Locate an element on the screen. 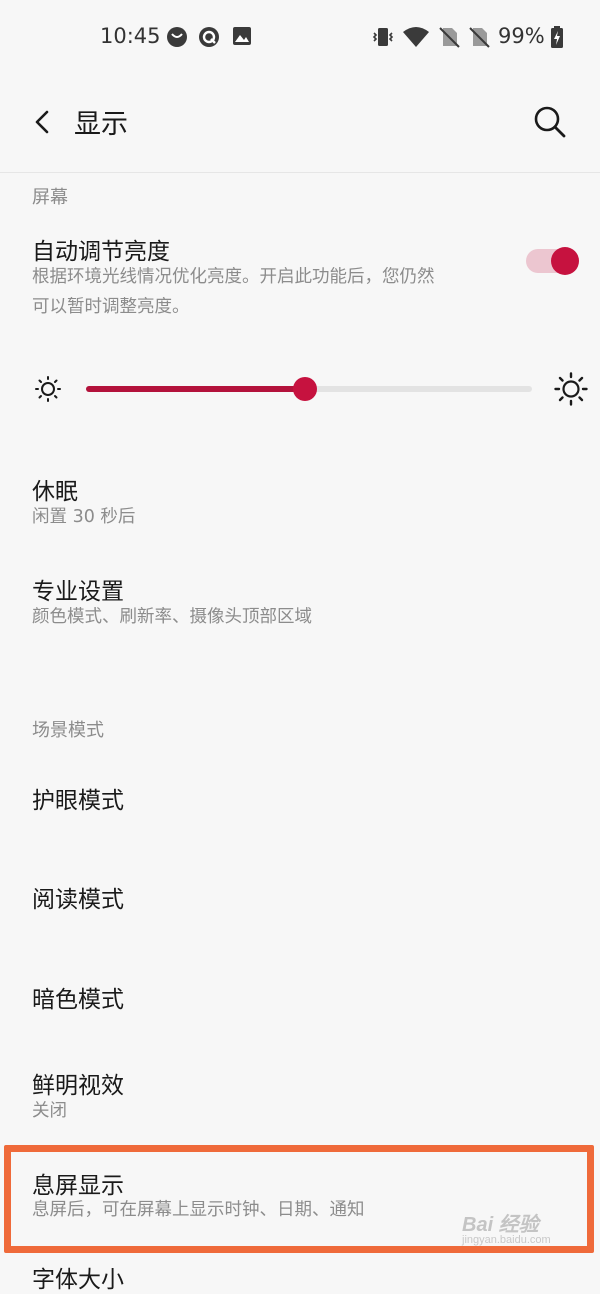 This screenshot has height=1294, width=600. gallery-icon is located at coordinates (242, 36).